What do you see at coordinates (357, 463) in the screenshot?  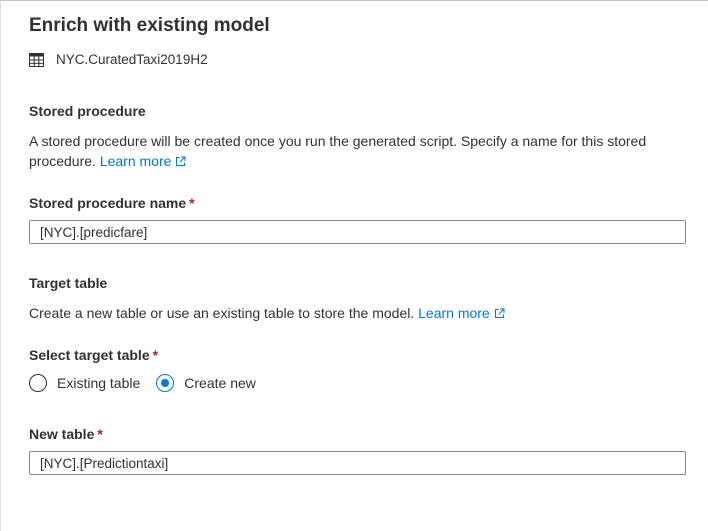 I see `new-table-input` at bounding box center [357, 463].